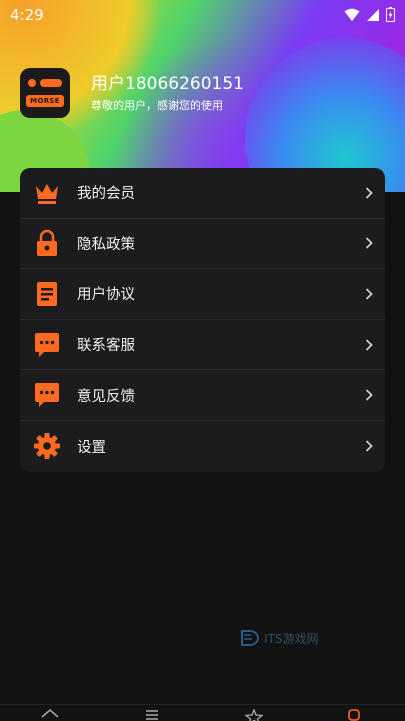  I want to click on bottom-tab-bar, so click(202, 712).